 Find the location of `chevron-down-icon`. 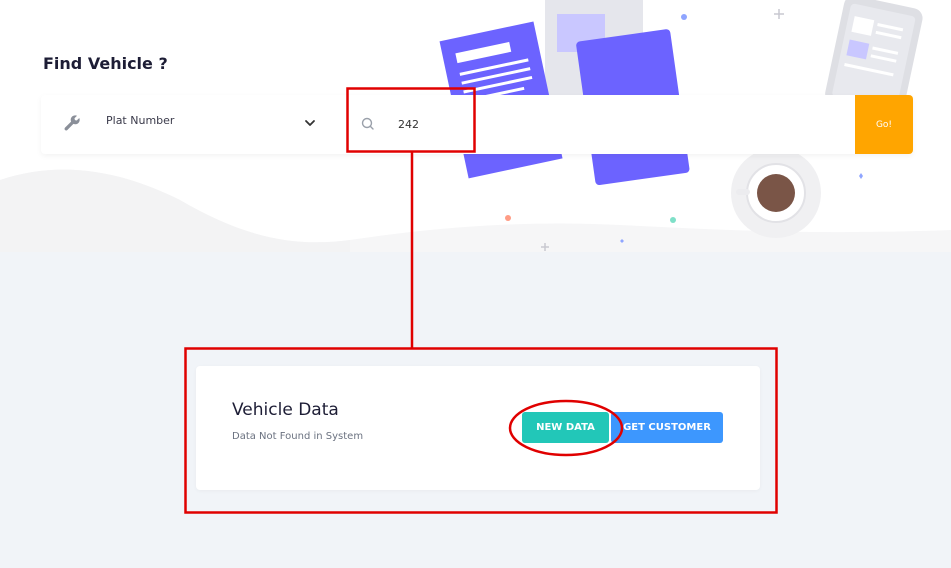

chevron-down-icon is located at coordinates (310, 123).